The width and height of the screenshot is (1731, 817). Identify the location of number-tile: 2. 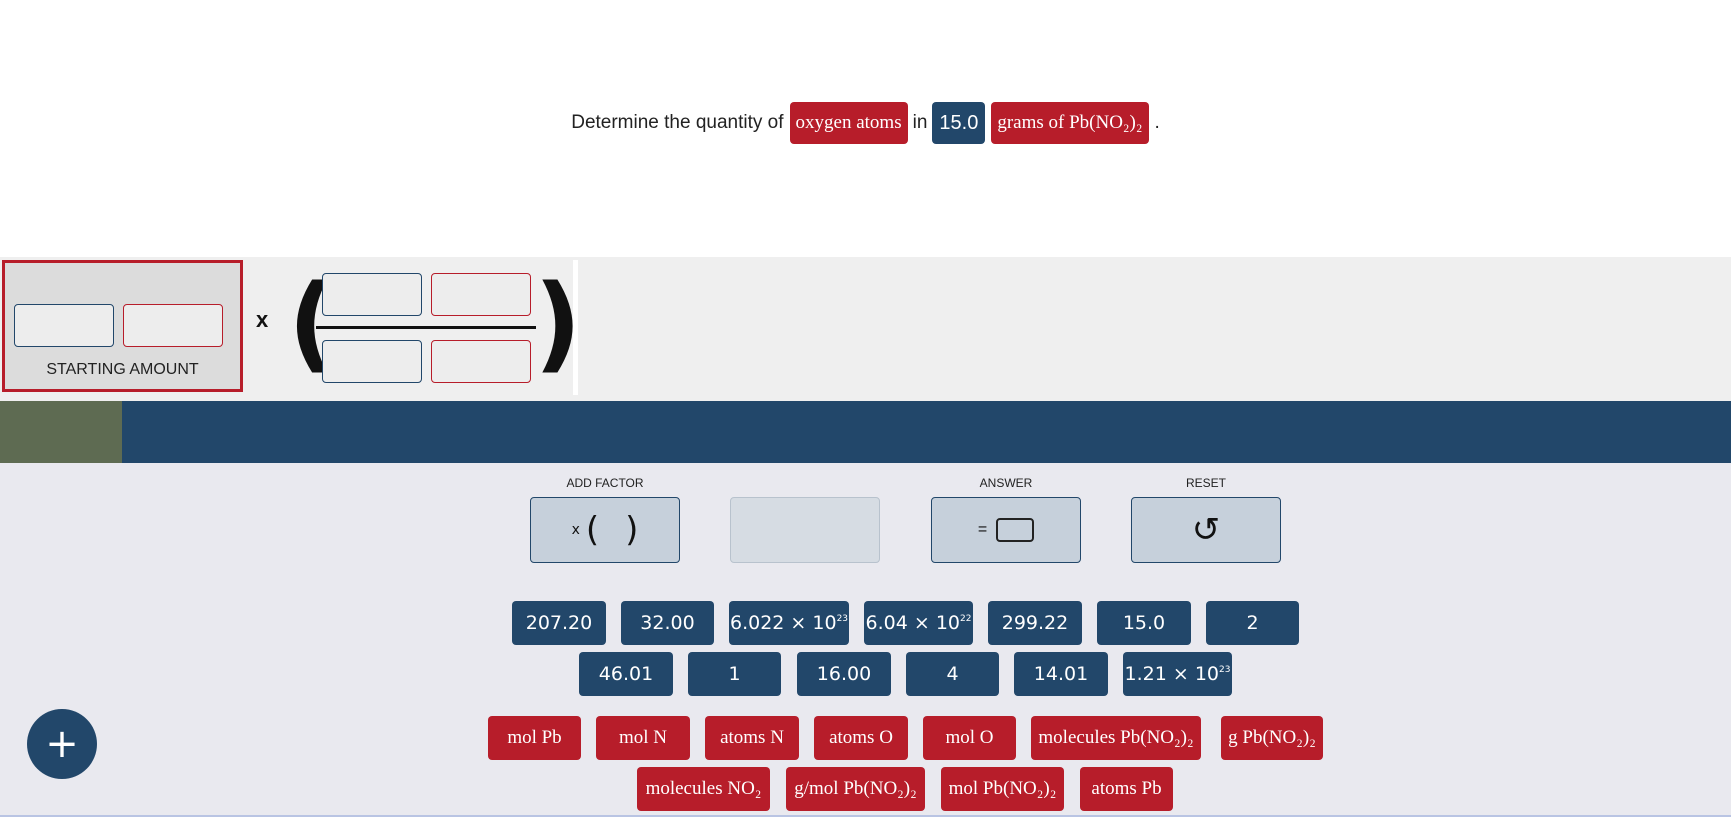
(1252, 623).